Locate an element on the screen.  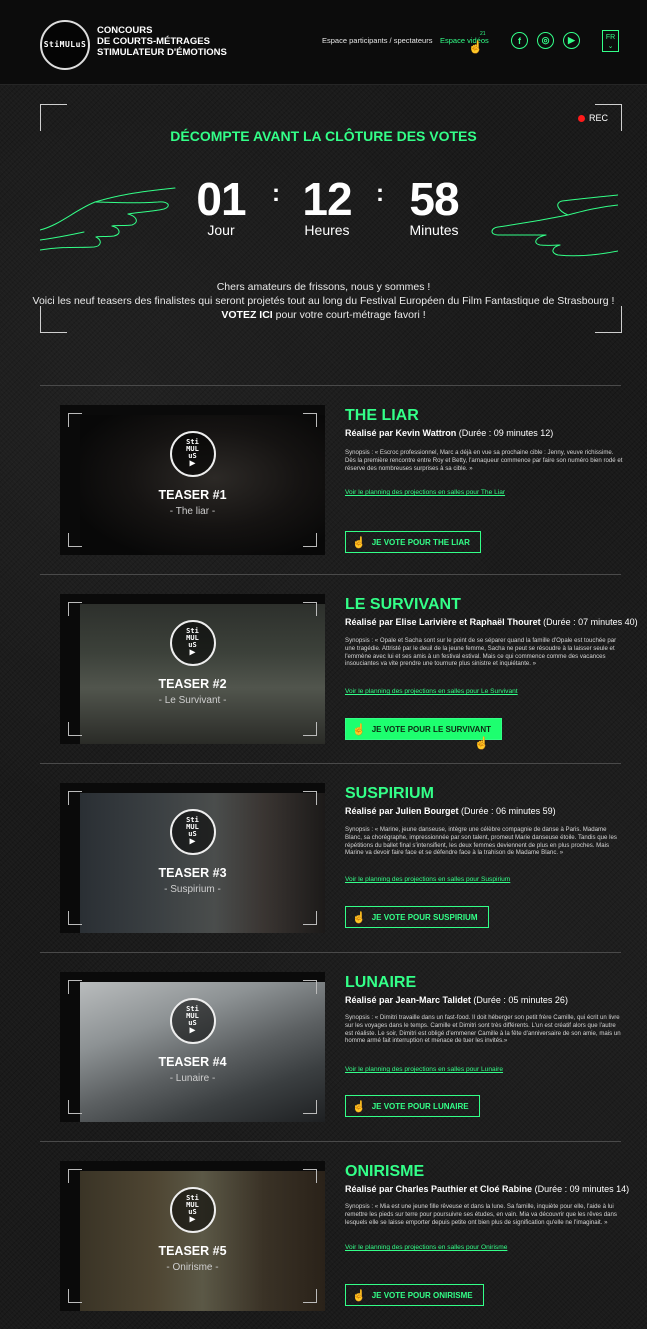
vote-button: ☝ JE VOTE POUR LUNAIRE is located at coordinates (412, 1106).